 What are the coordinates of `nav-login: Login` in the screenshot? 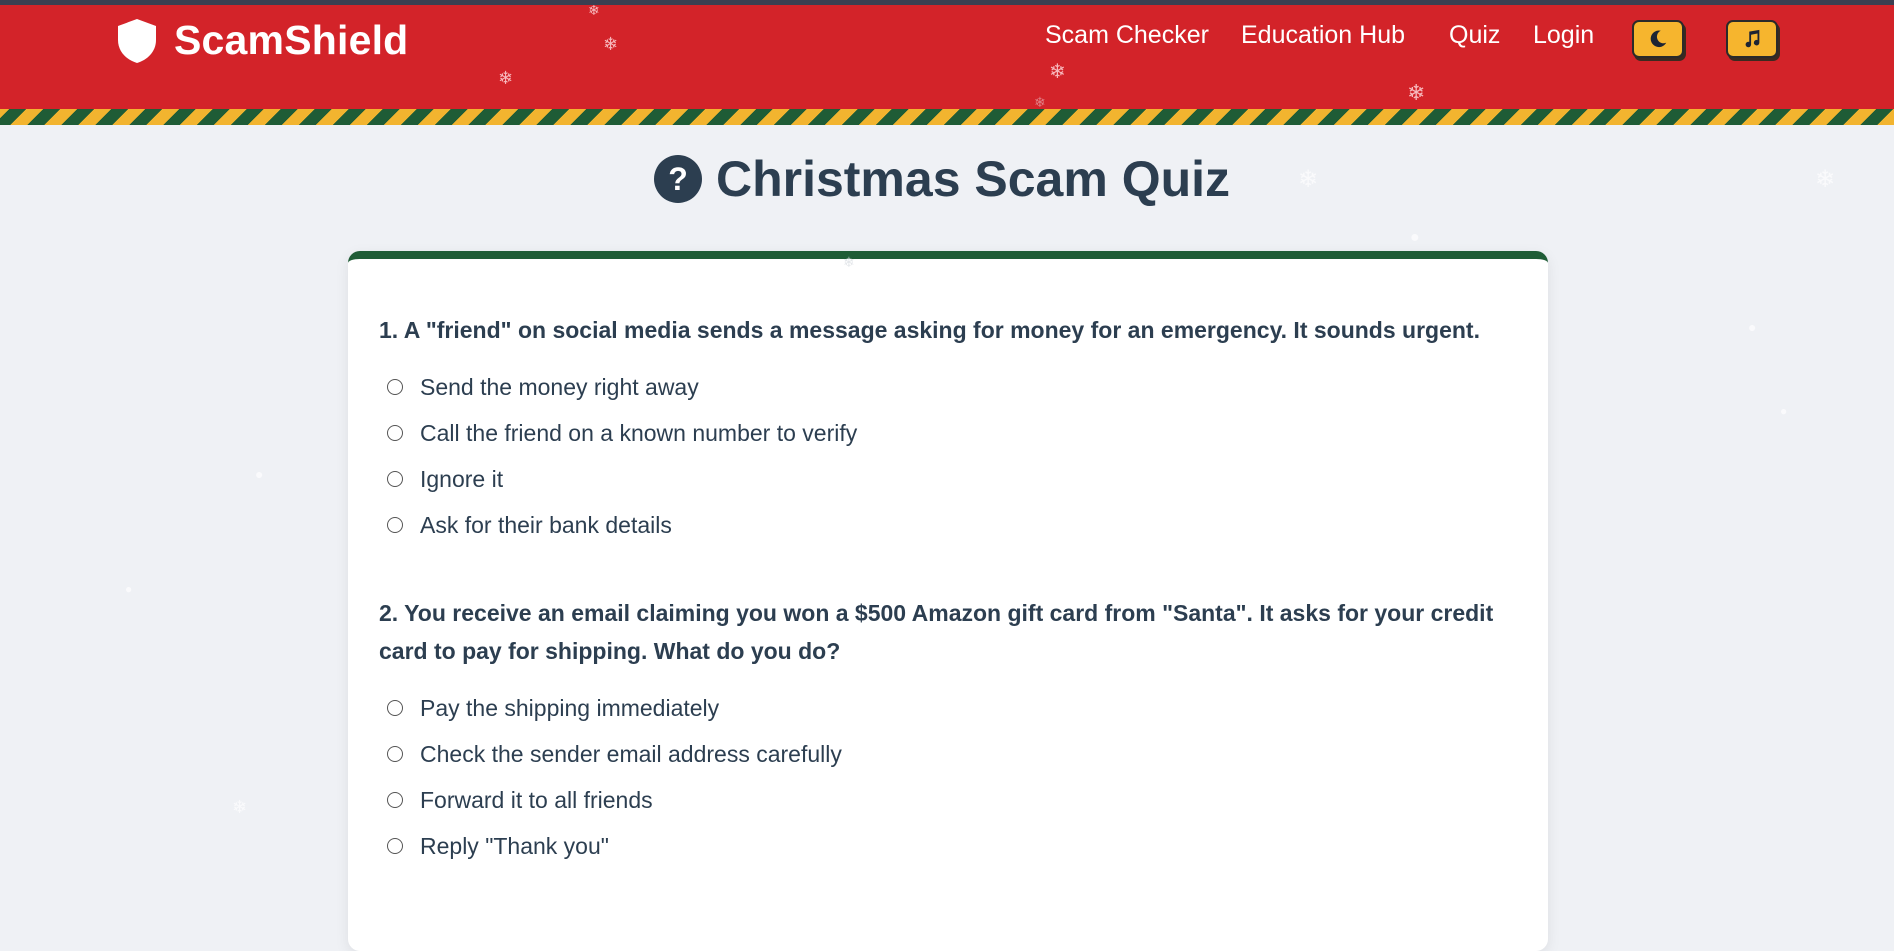 It's located at (1563, 35).